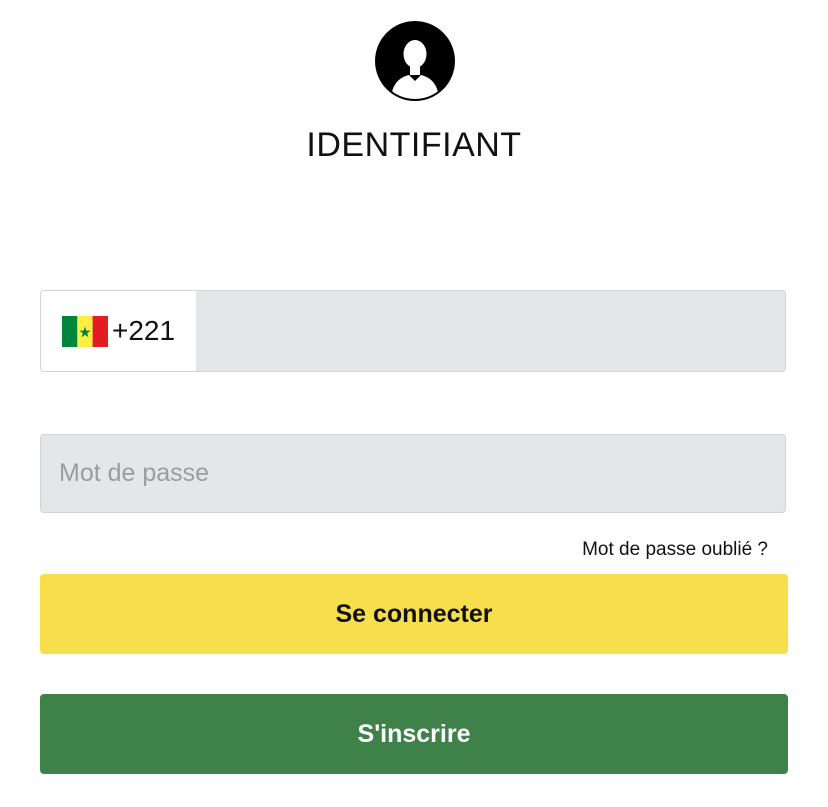 The image size is (828, 807). I want to click on login-button: Se connecter, so click(414, 614).